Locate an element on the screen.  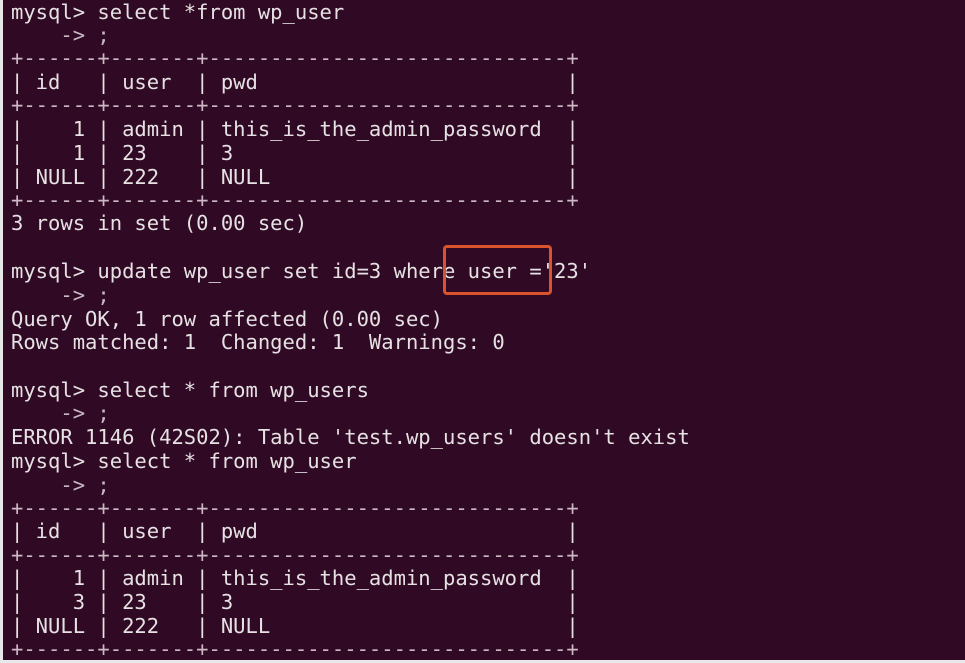
highlight-annotation-box is located at coordinates (497, 270).